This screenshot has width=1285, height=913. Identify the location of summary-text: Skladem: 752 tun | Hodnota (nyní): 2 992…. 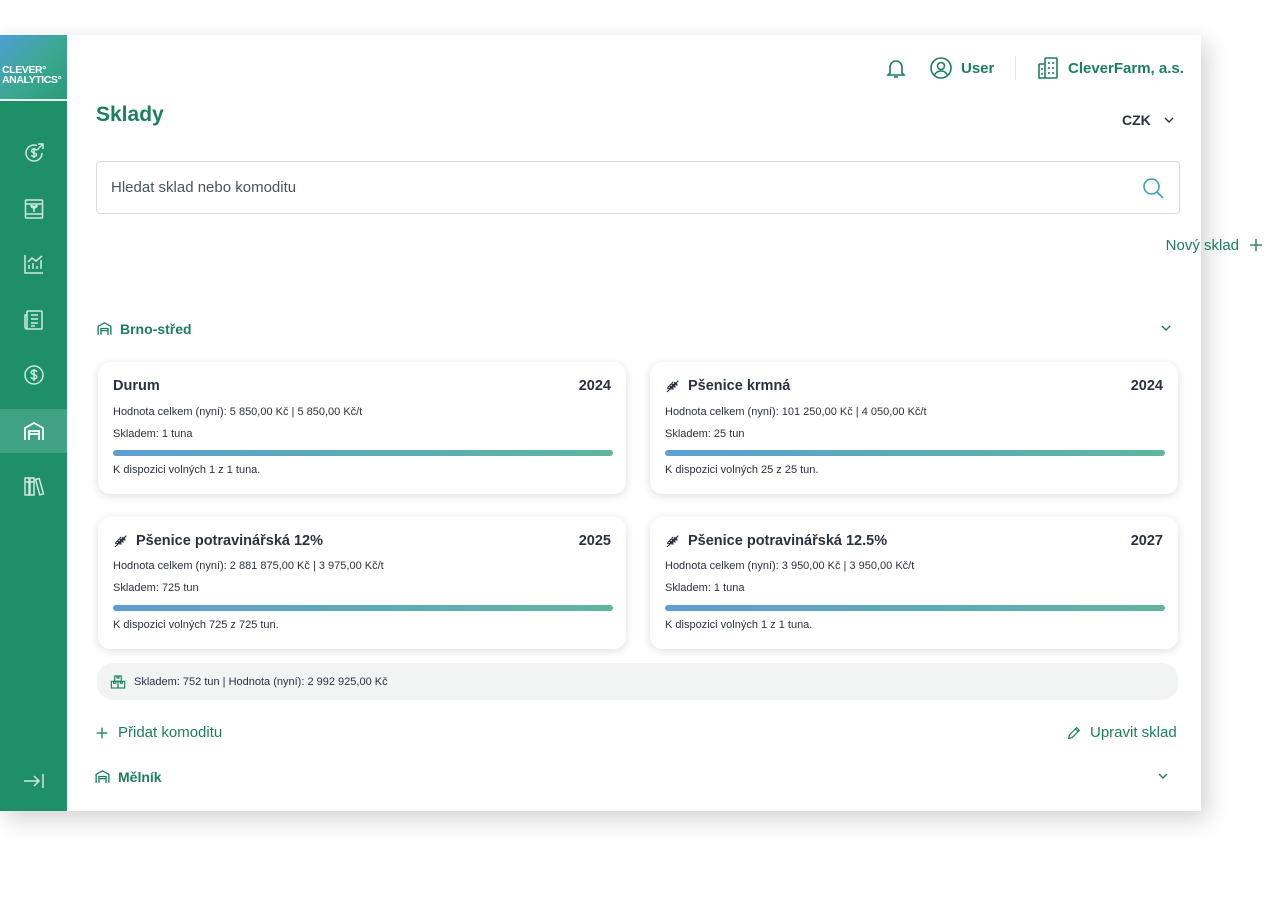
(261, 681).